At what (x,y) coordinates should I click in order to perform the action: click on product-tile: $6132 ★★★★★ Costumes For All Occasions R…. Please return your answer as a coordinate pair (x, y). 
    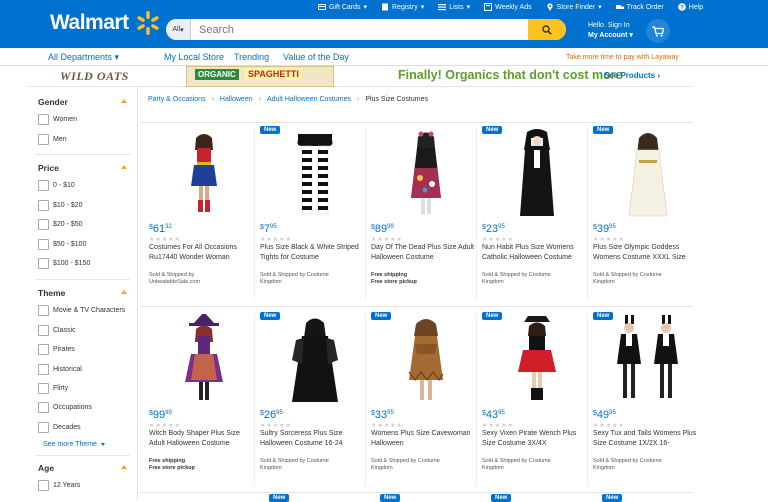
    Looking at the image, I should click on (204, 213).